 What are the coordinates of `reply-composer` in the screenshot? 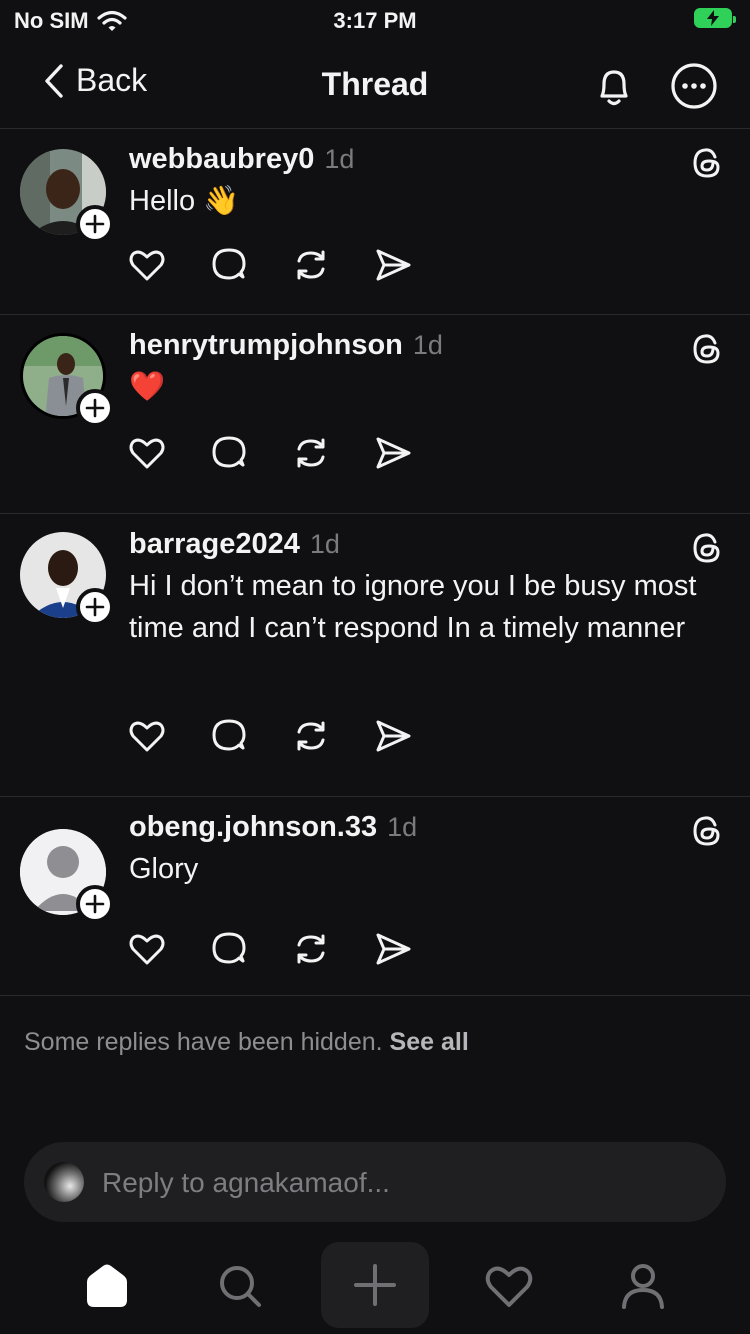 It's located at (375, 1182).